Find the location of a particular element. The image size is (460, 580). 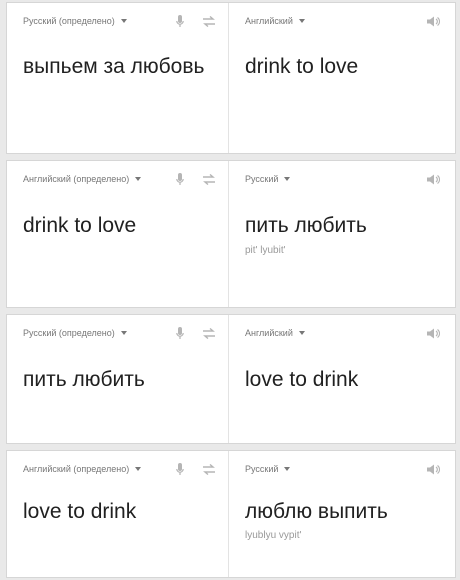

source-pane: Русский (определено) выпьем за любовь is located at coordinates (118, 78).